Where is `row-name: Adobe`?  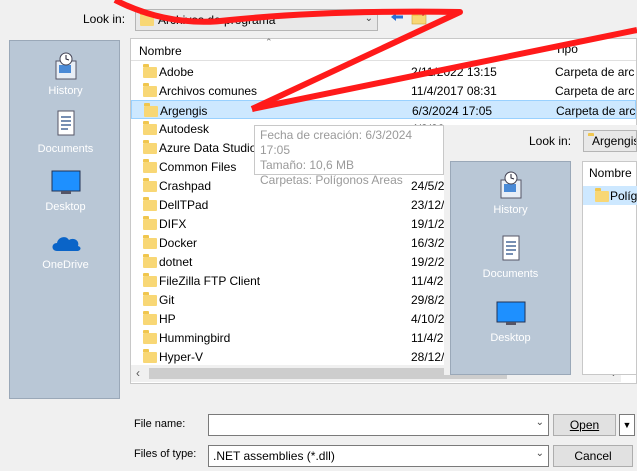
row-name: Adobe is located at coordinates (176, 72).